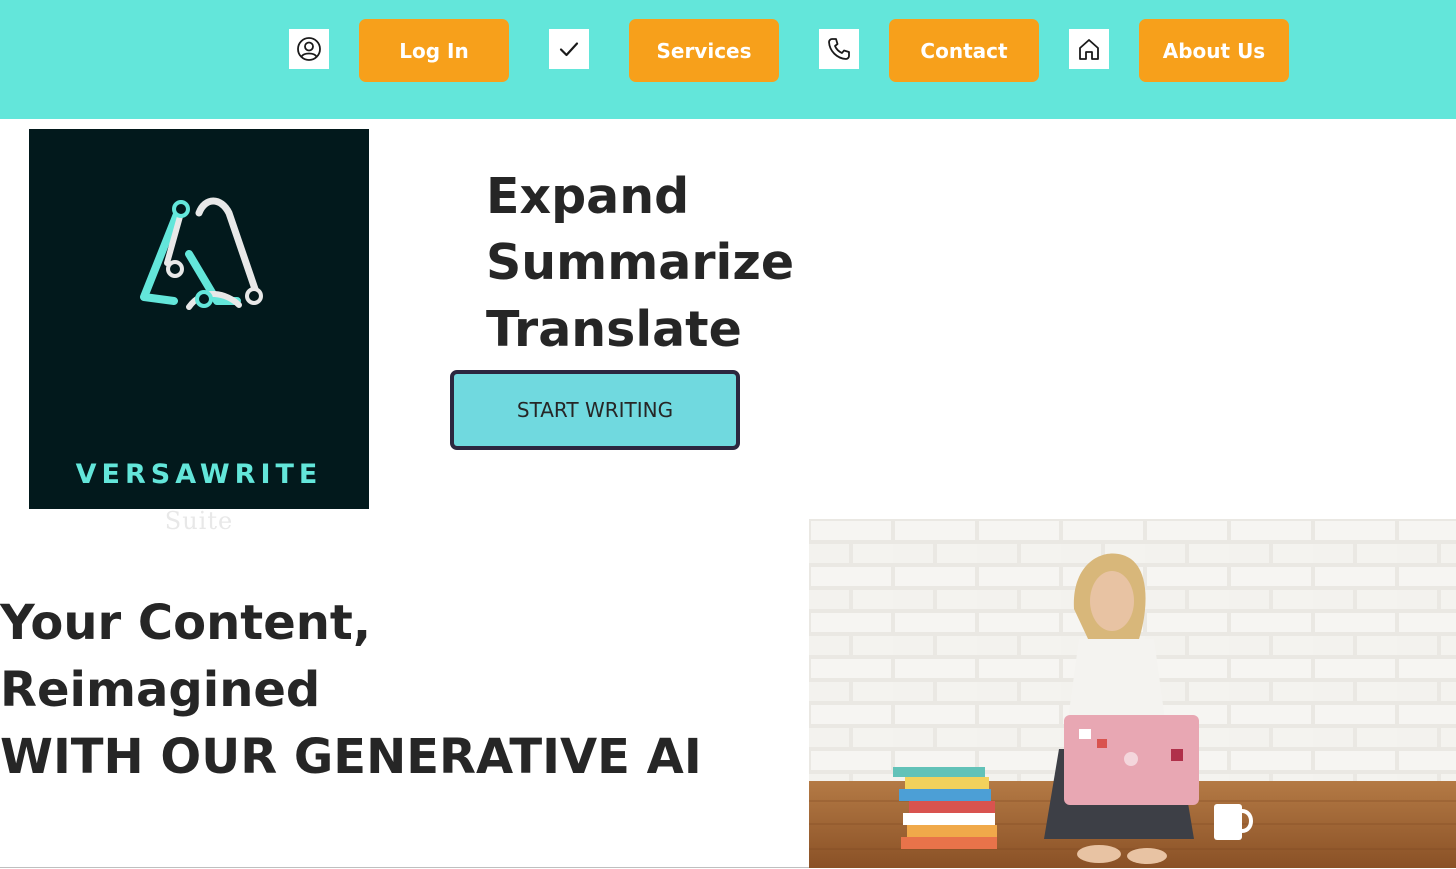  I want to click on versawrite-logo: VERSAWRITE Suite, so click(199, 332).